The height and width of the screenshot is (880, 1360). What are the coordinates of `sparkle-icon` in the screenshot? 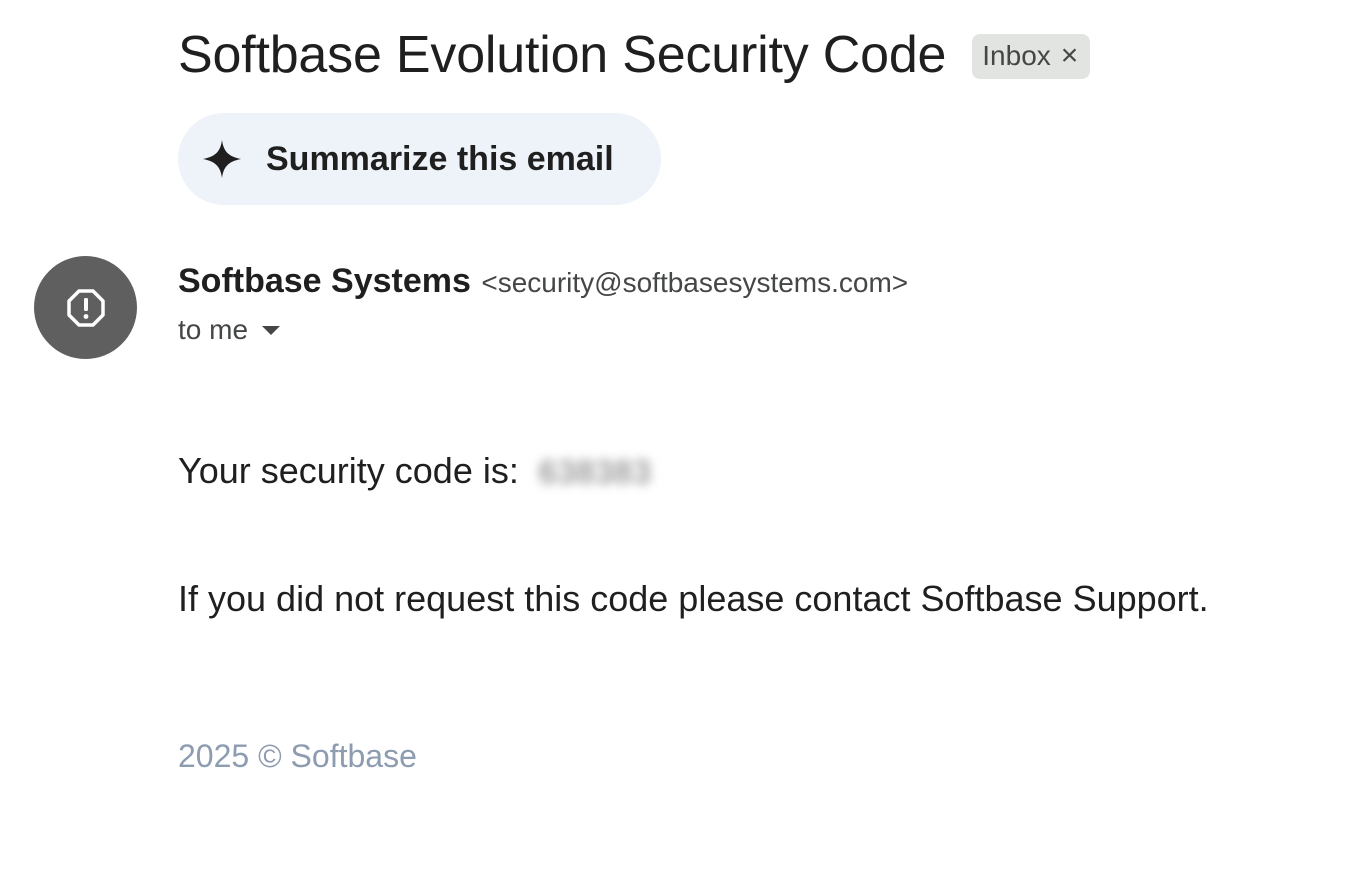 It's located at (222, 159).